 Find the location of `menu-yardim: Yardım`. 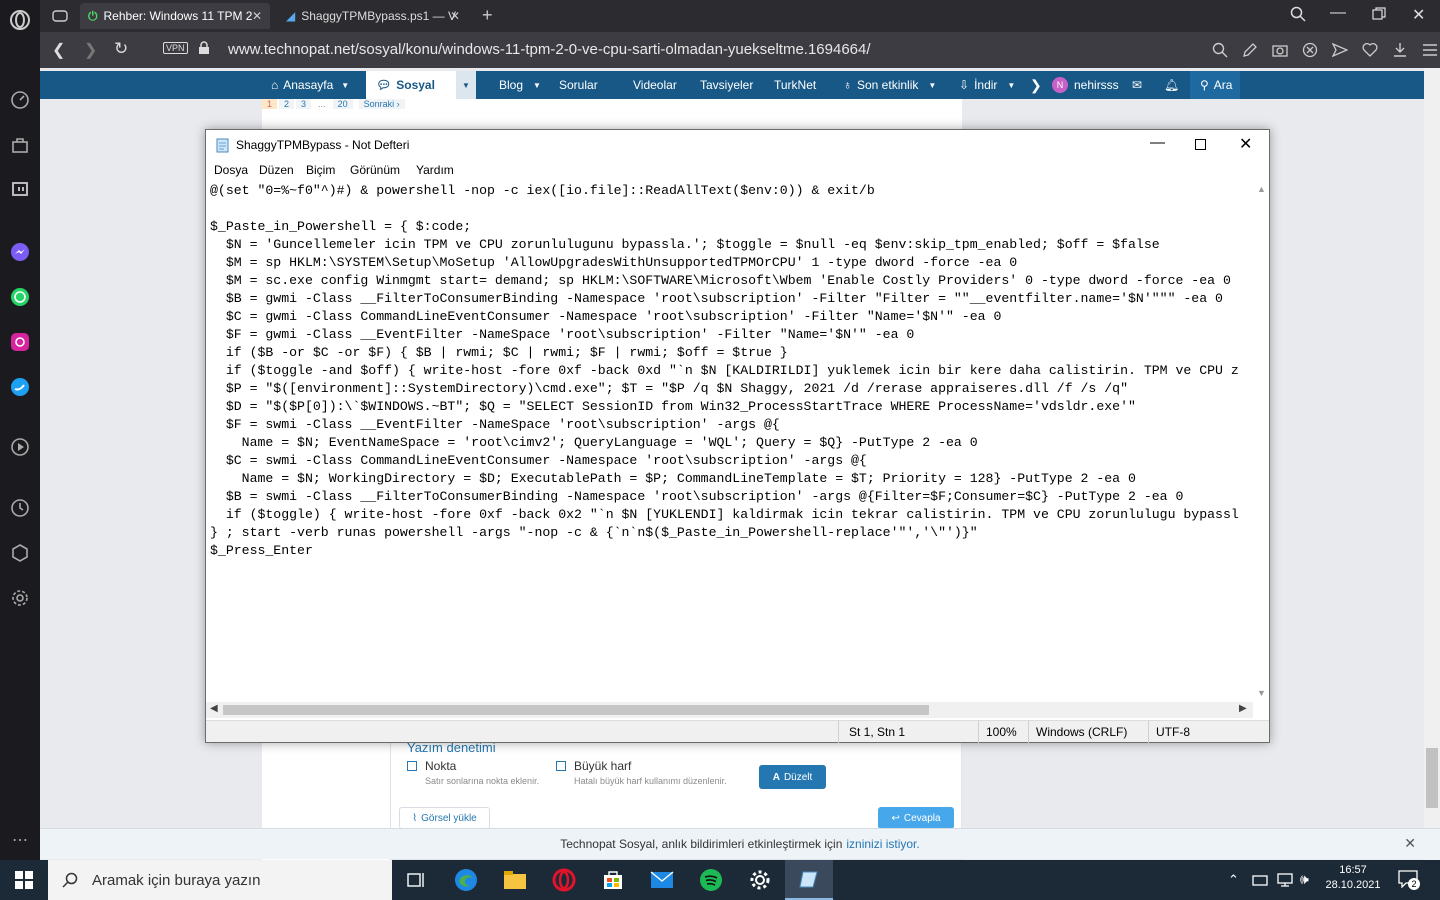

menu-yardim: Yardım is located at coordinates (435, 170).